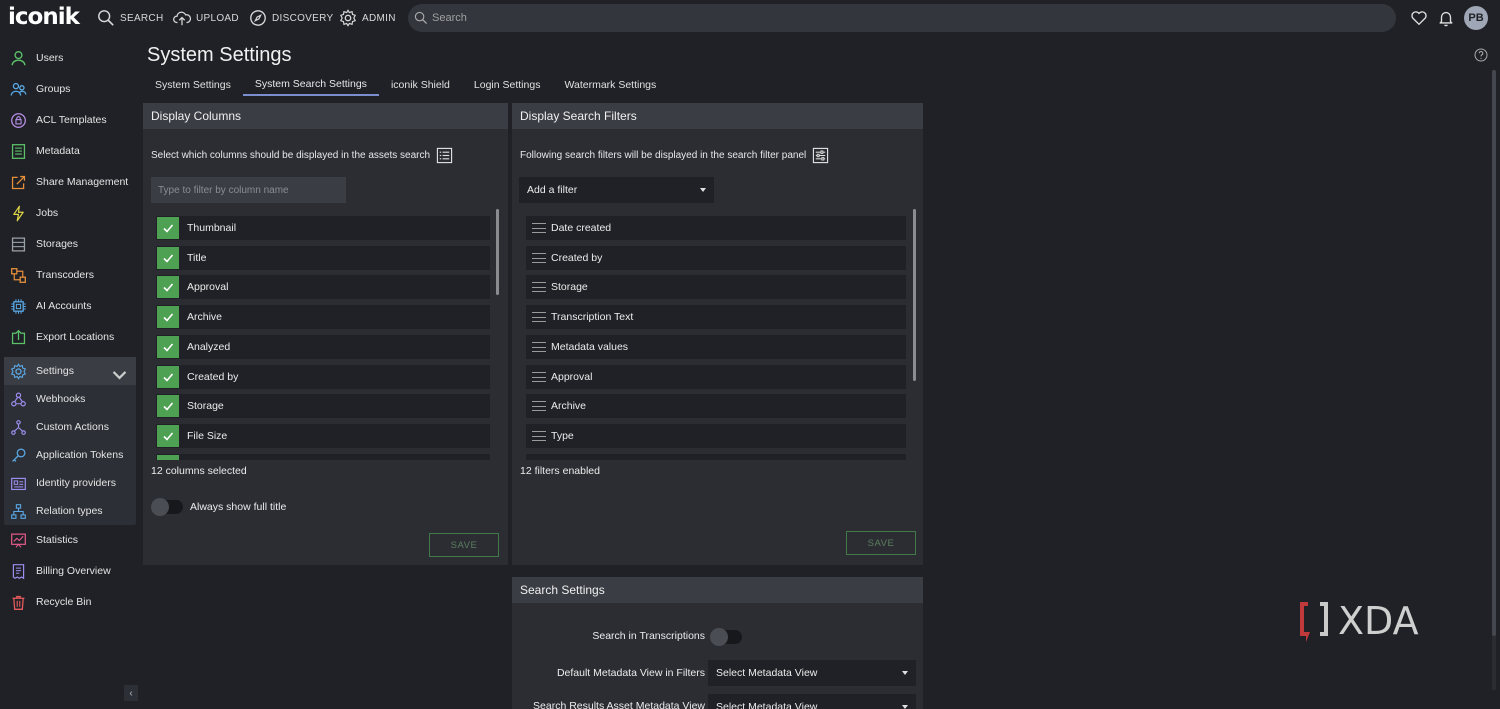 The width and height of the screenshot is (1500, 709). What do you see at coordinates (70, 571) in the screenshot?
I see `sidebar-item-billing-overview: Billing Overview` at bounding box center [70, 571].